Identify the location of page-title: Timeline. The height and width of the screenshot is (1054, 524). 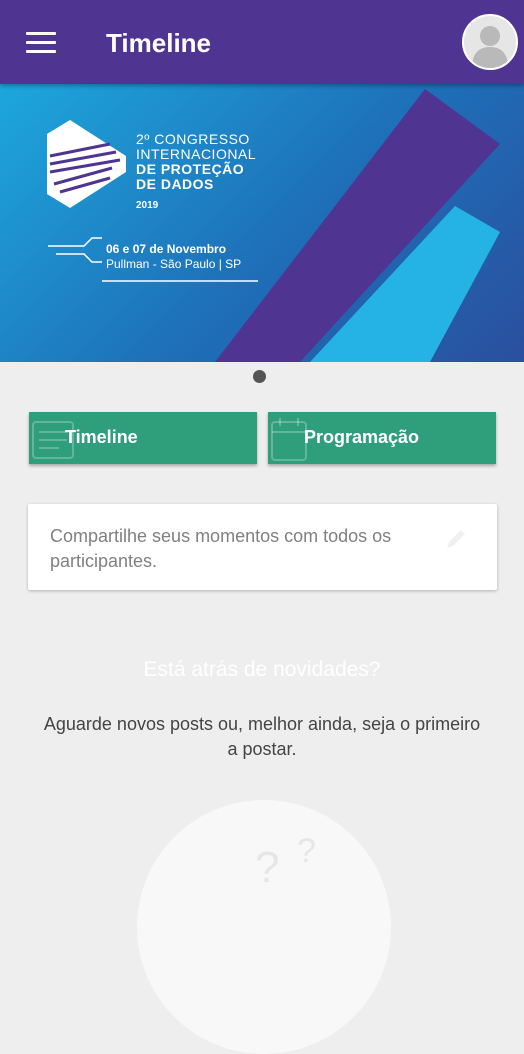
(159, 43).